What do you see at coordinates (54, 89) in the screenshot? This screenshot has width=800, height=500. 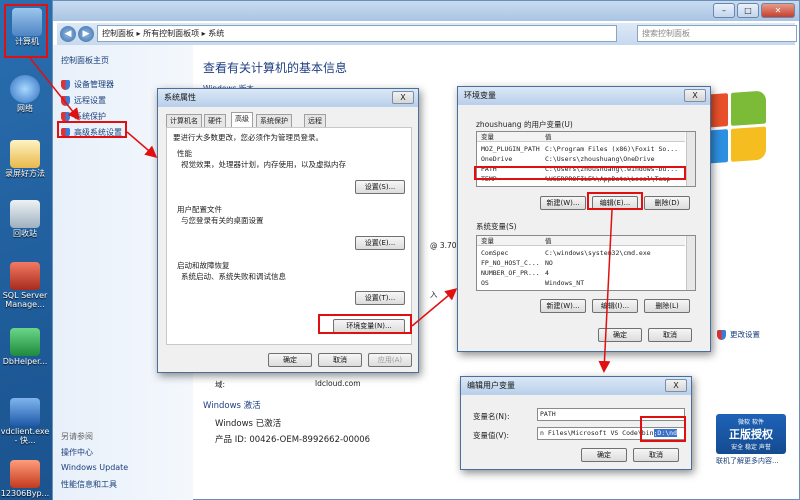 I see `arrow-computer-to-settings` at bounding box center [54, 89].